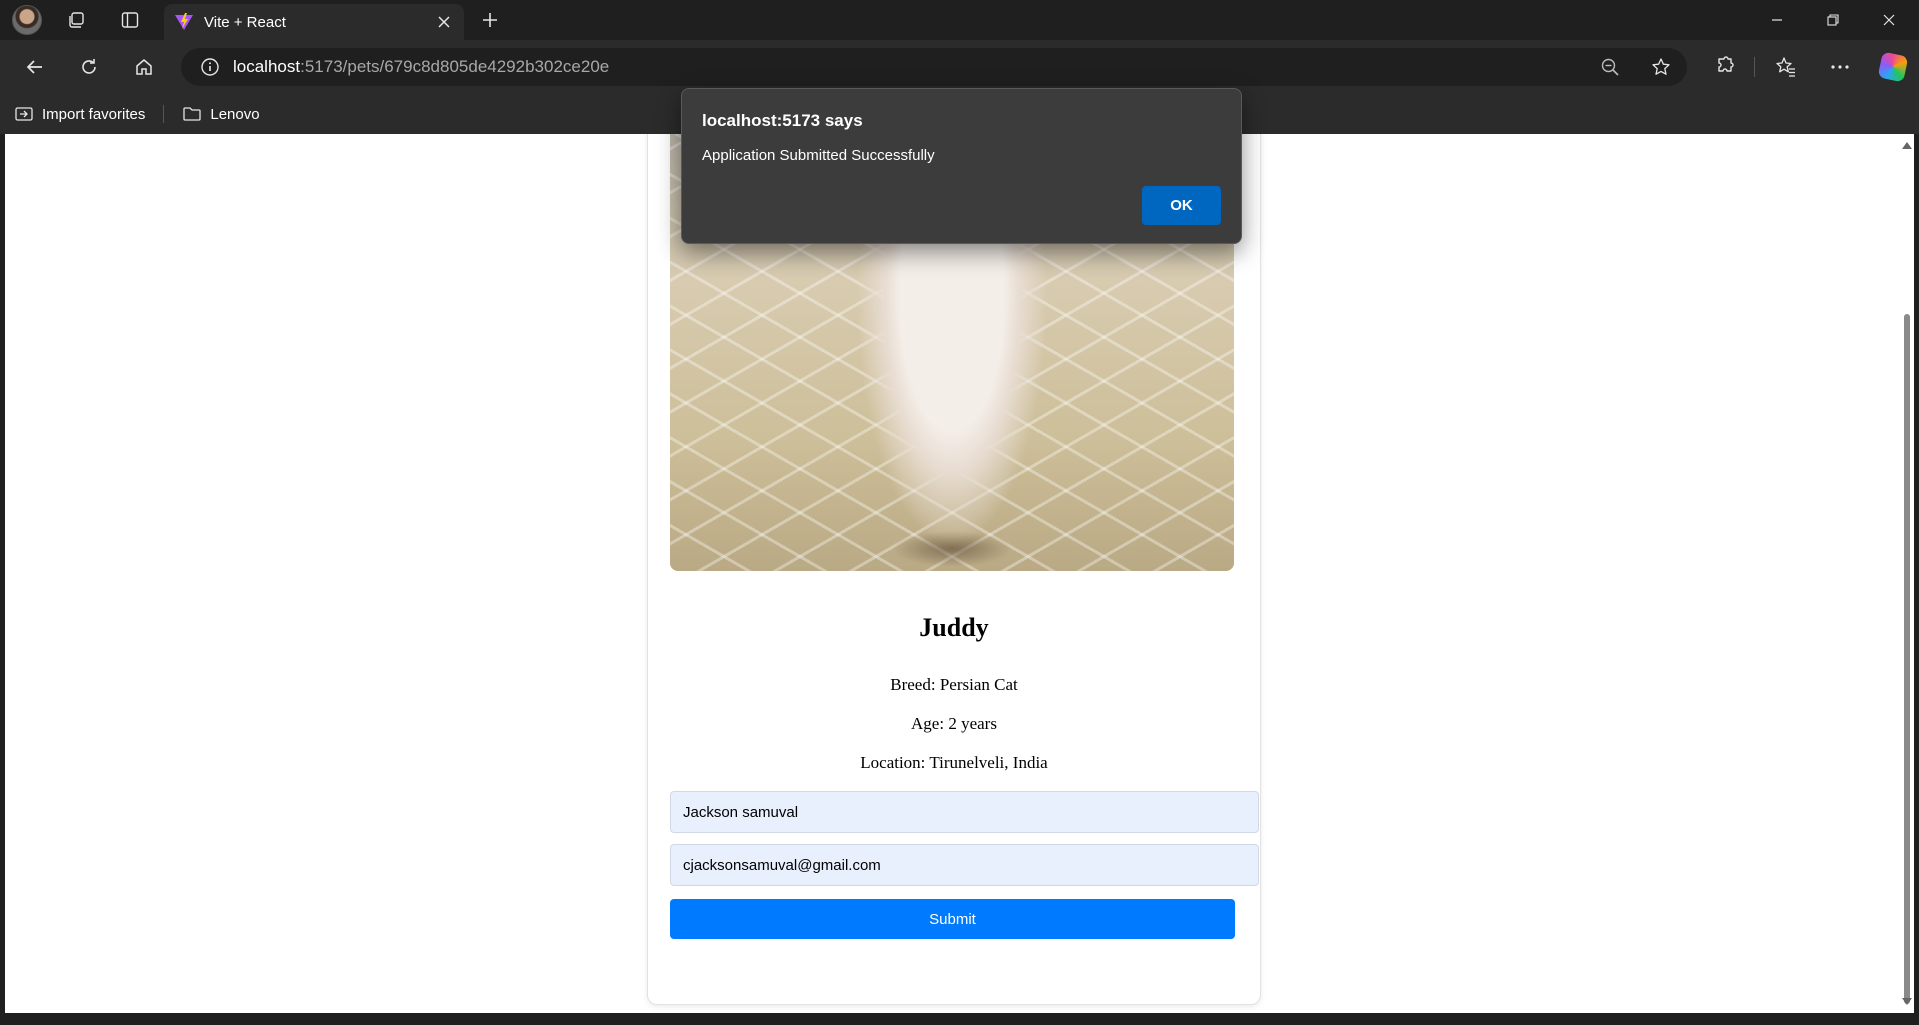 Image resolution: width=1919 pixels, height=1025 pixels. Describe the element at coordinates (210, 67) in the screenshot. I see `site-info-icon` at that location.